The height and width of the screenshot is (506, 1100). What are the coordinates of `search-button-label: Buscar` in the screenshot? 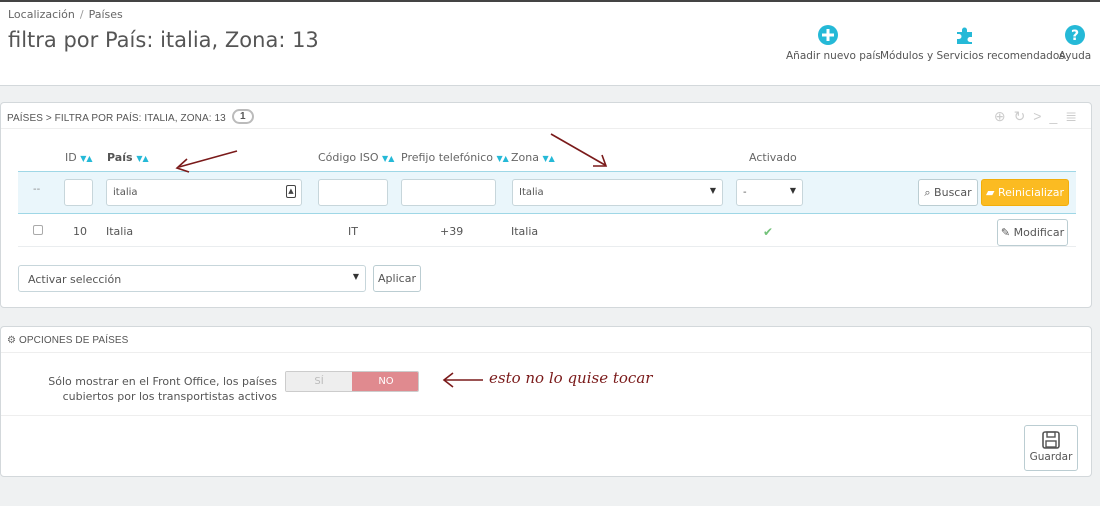 It's located at (953, 192).